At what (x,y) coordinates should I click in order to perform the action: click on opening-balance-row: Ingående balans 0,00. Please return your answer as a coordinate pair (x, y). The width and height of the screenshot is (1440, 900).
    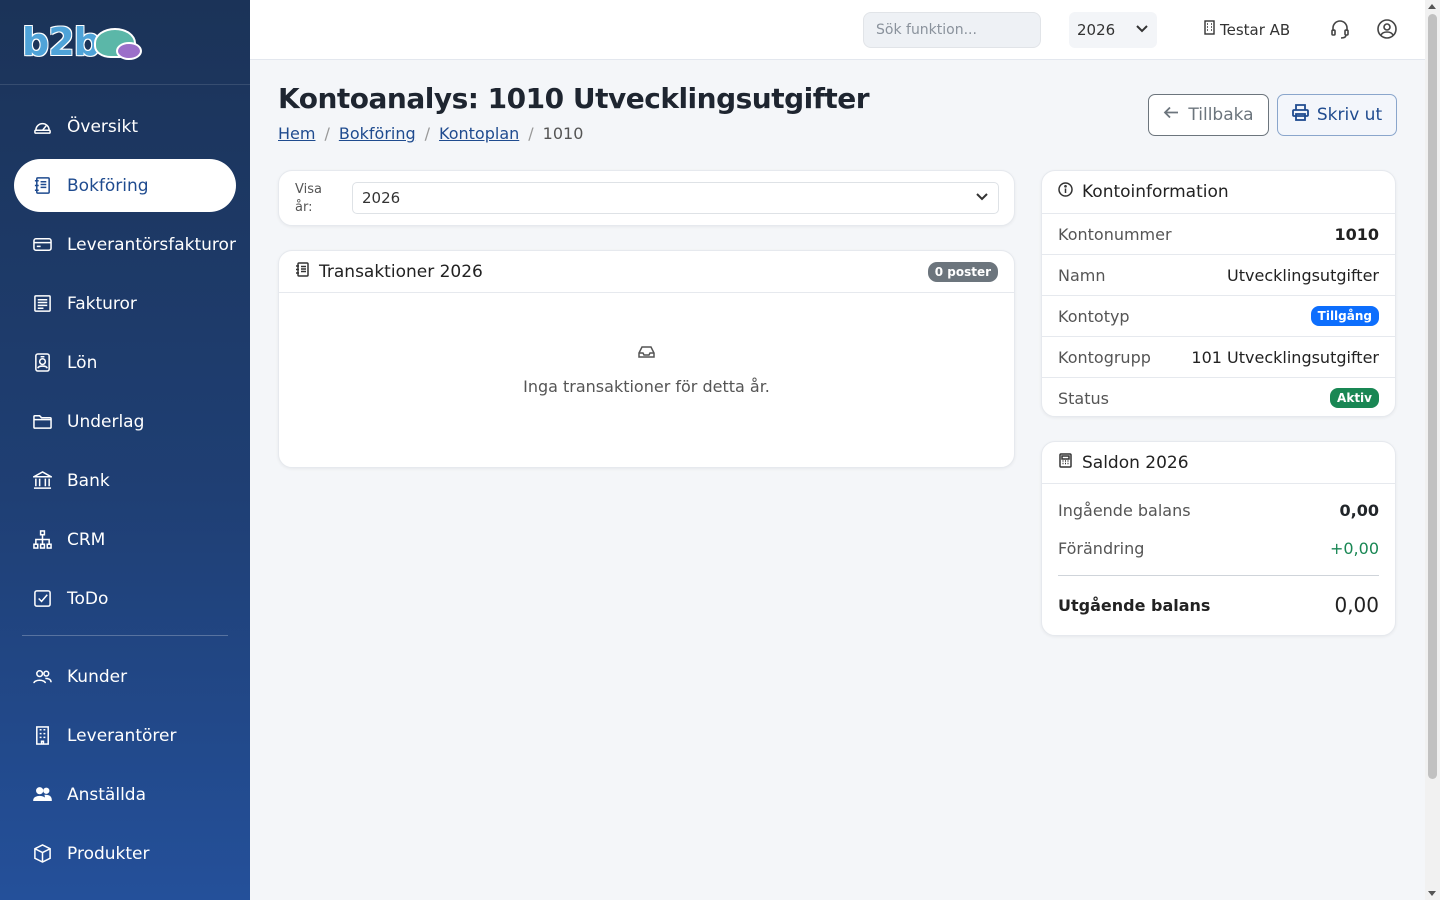
    Looking at the image, I should click on (1218, 510).